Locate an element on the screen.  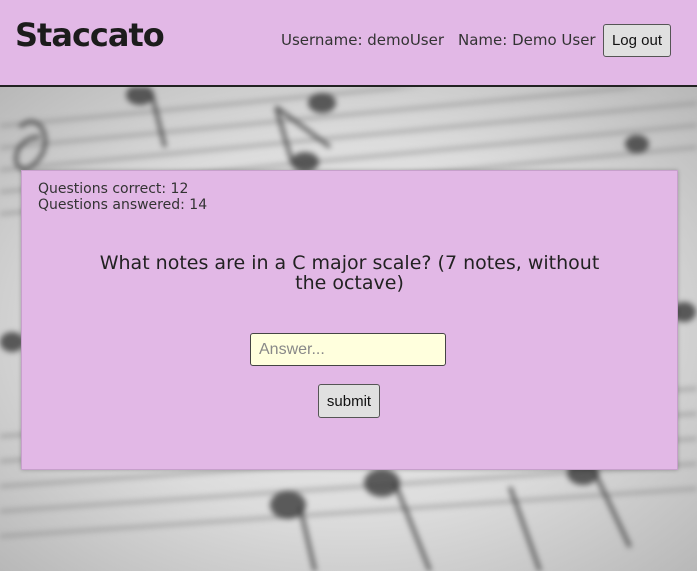
questions-answered-count: Questions answered: 14 is located at coordinates (123, 205).